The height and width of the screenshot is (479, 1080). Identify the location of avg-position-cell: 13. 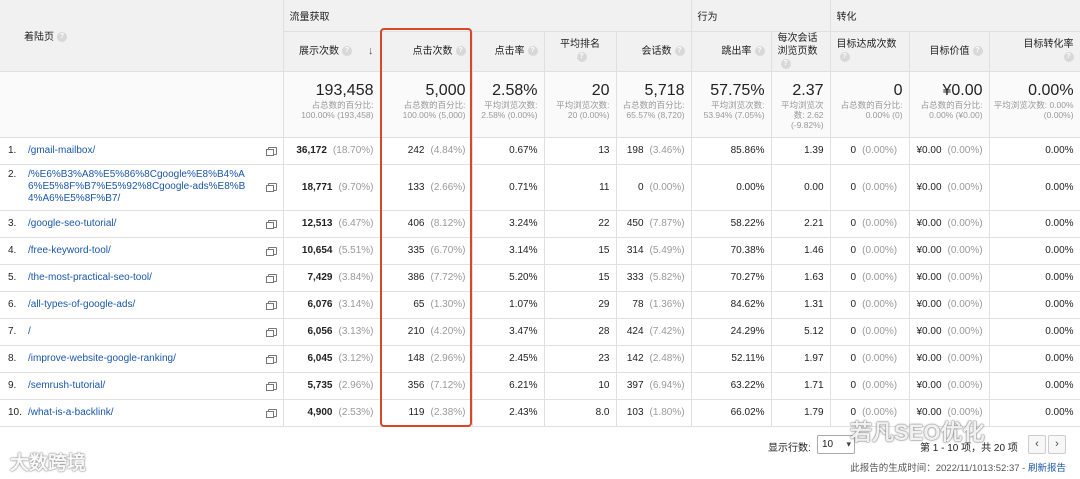
(580, 151).